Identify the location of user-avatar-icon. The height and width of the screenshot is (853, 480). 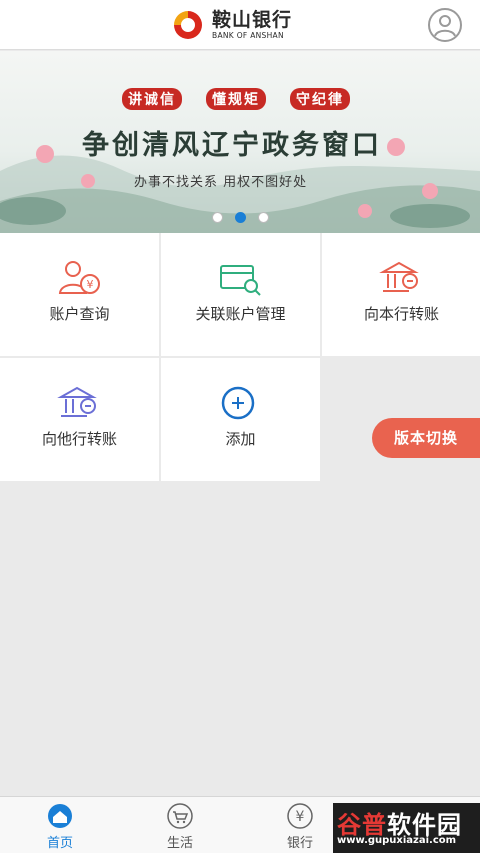
(445, 26).